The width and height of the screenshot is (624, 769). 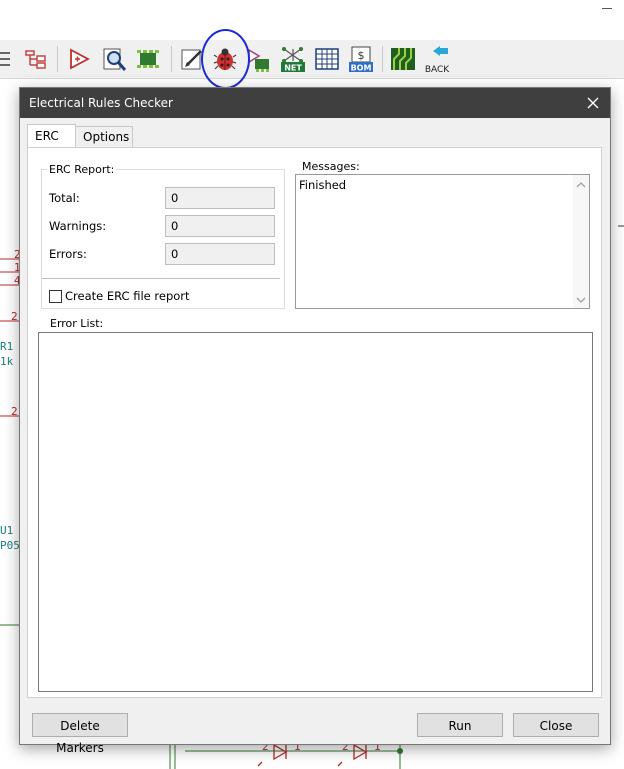 What do you see at coordinates (293, 68) in the screenshot?
I see `svg-text: NET` at bounding box center [293, 68].